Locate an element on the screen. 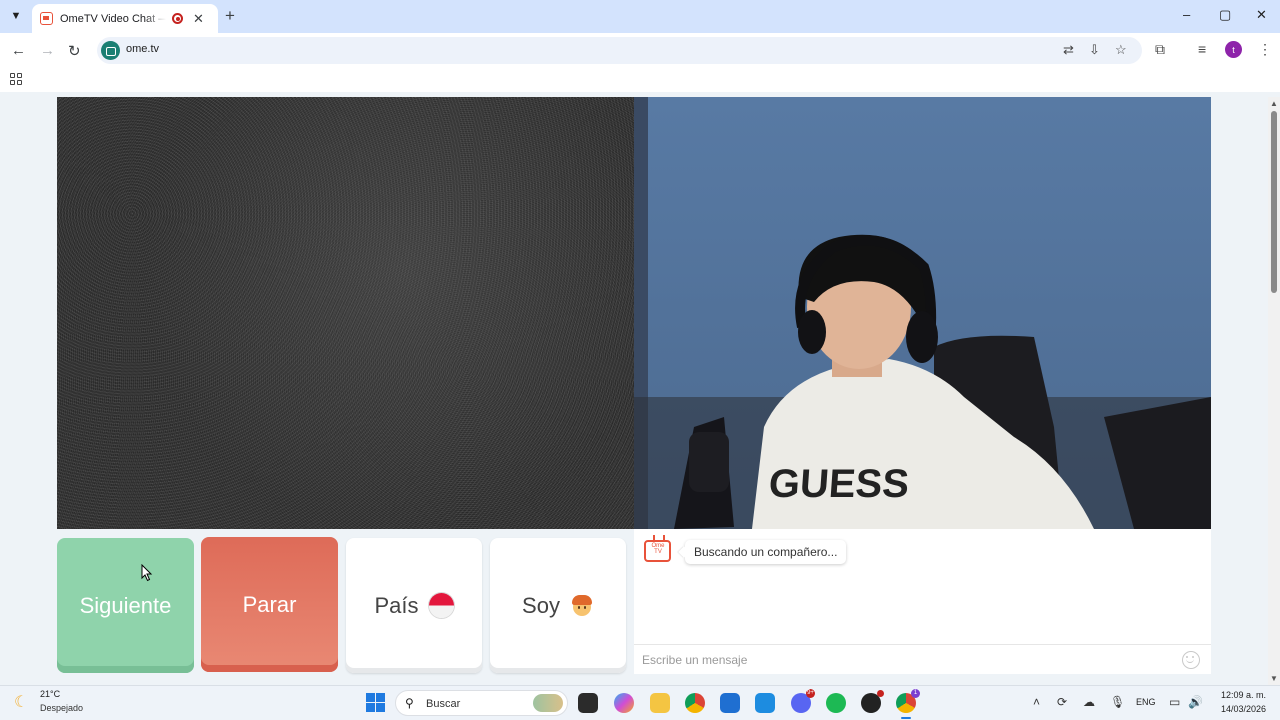 The height and width of the screenshot is (720, 1280). translate-icon: ⇄ is located at coordinates (1068, 50).